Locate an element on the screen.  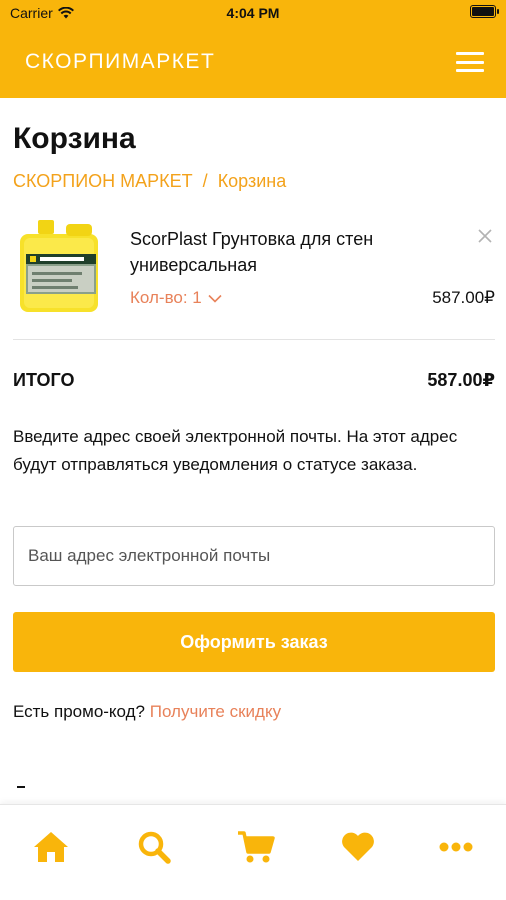
promo-link: Получите скидку is located at coordinates (215, 711).